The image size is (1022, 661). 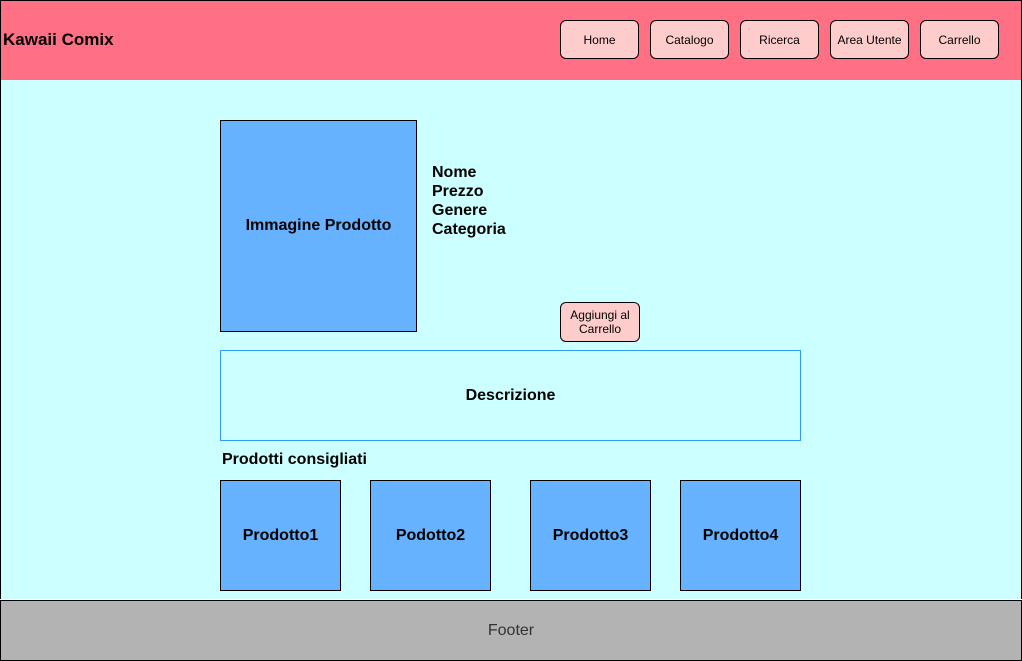 I want to click on nav-area-utente-button: Area Utente, so click(x=869, y=39).